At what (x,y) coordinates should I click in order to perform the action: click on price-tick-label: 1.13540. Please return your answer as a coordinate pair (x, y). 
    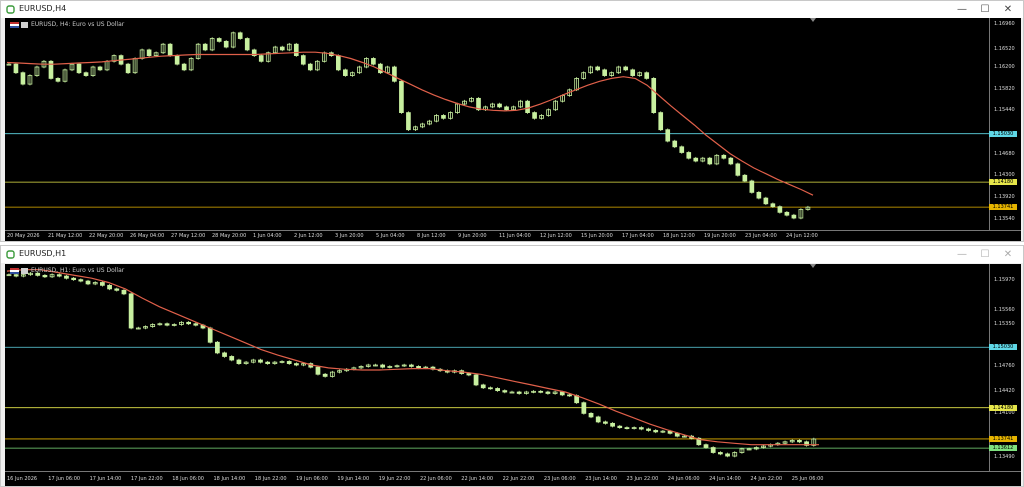
    Looking at the image, I should click on (1004, 218).